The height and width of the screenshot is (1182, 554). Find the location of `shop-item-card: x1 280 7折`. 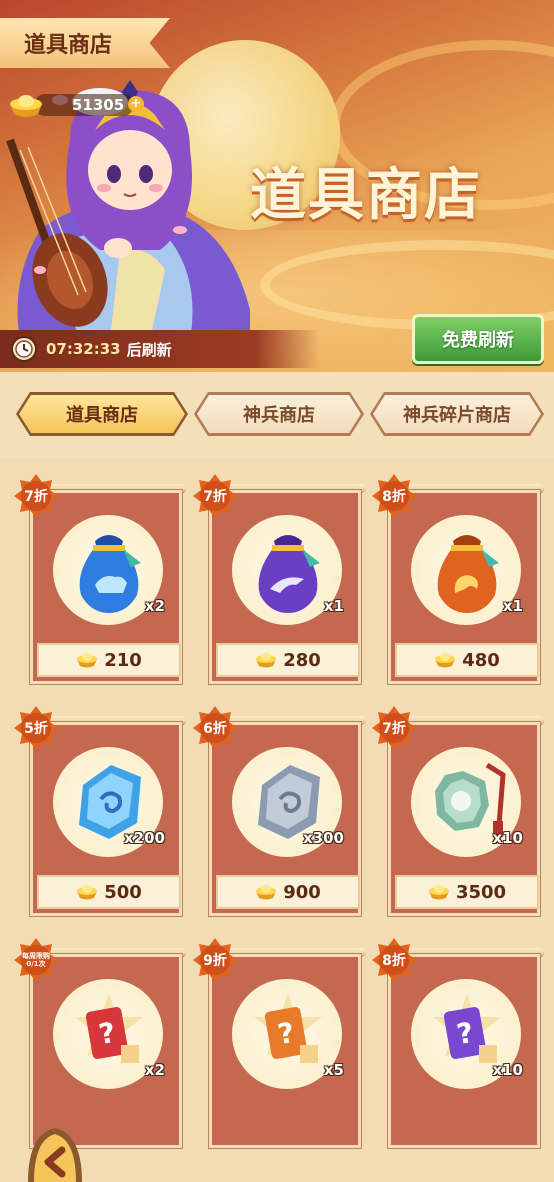

shop-item-card: x1 280 7折 is located at coordinates (279, 579).